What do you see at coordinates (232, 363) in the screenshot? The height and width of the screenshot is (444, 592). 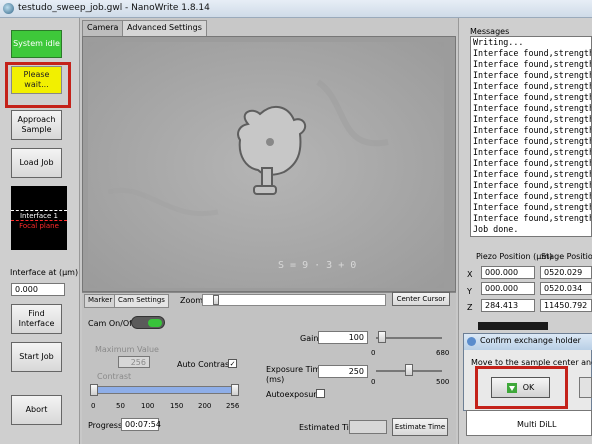 I see `auto-contrast-checkbox: ✓` at bounding box center [232, 363].